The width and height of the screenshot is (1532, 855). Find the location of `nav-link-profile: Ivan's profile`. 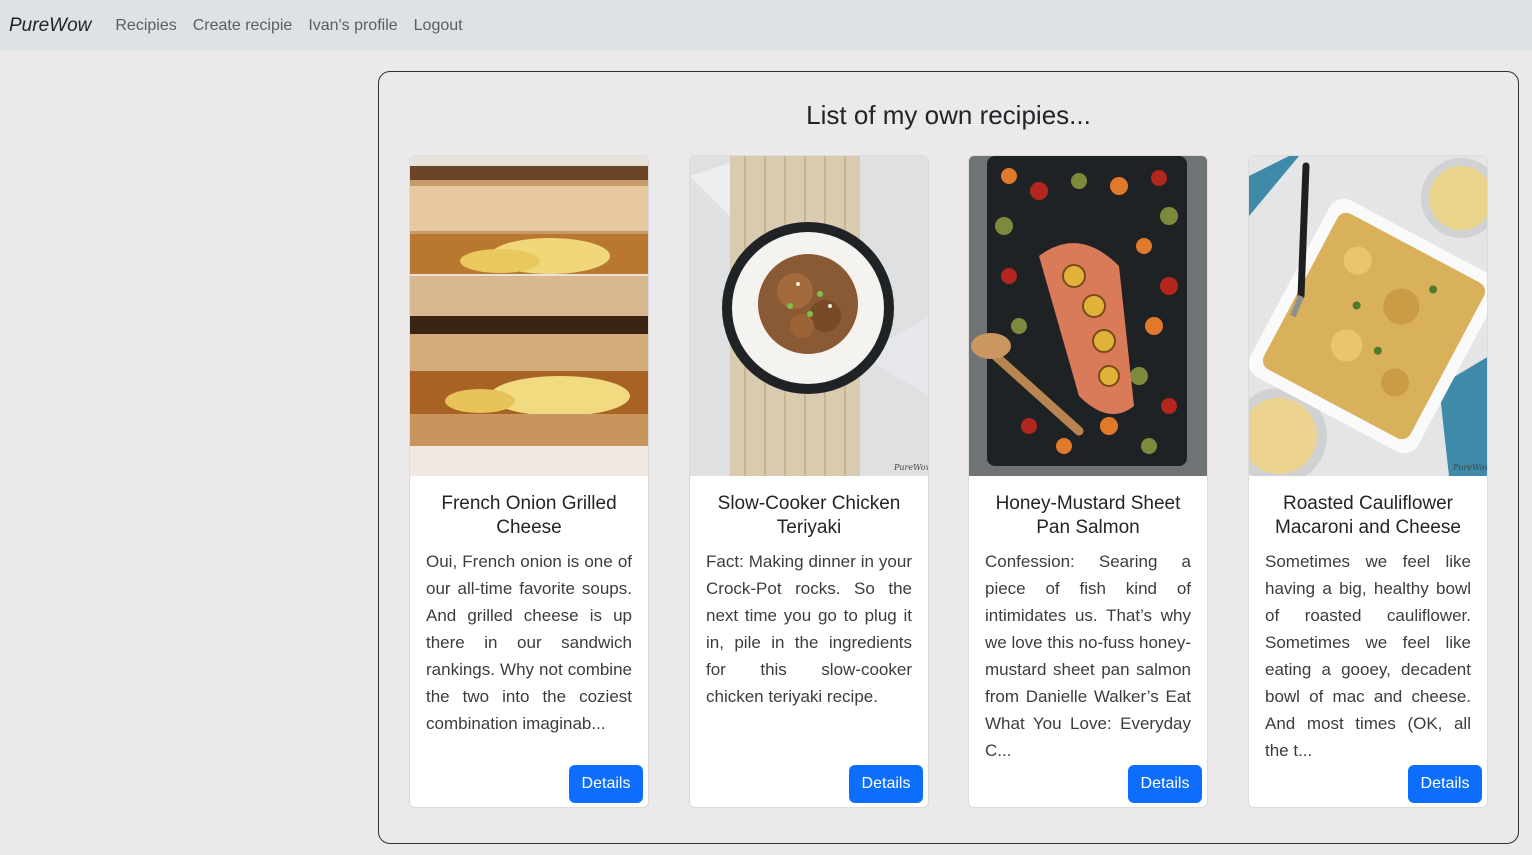

nav-link-profile: Ivan's profile is located at coordinates (352, 26).